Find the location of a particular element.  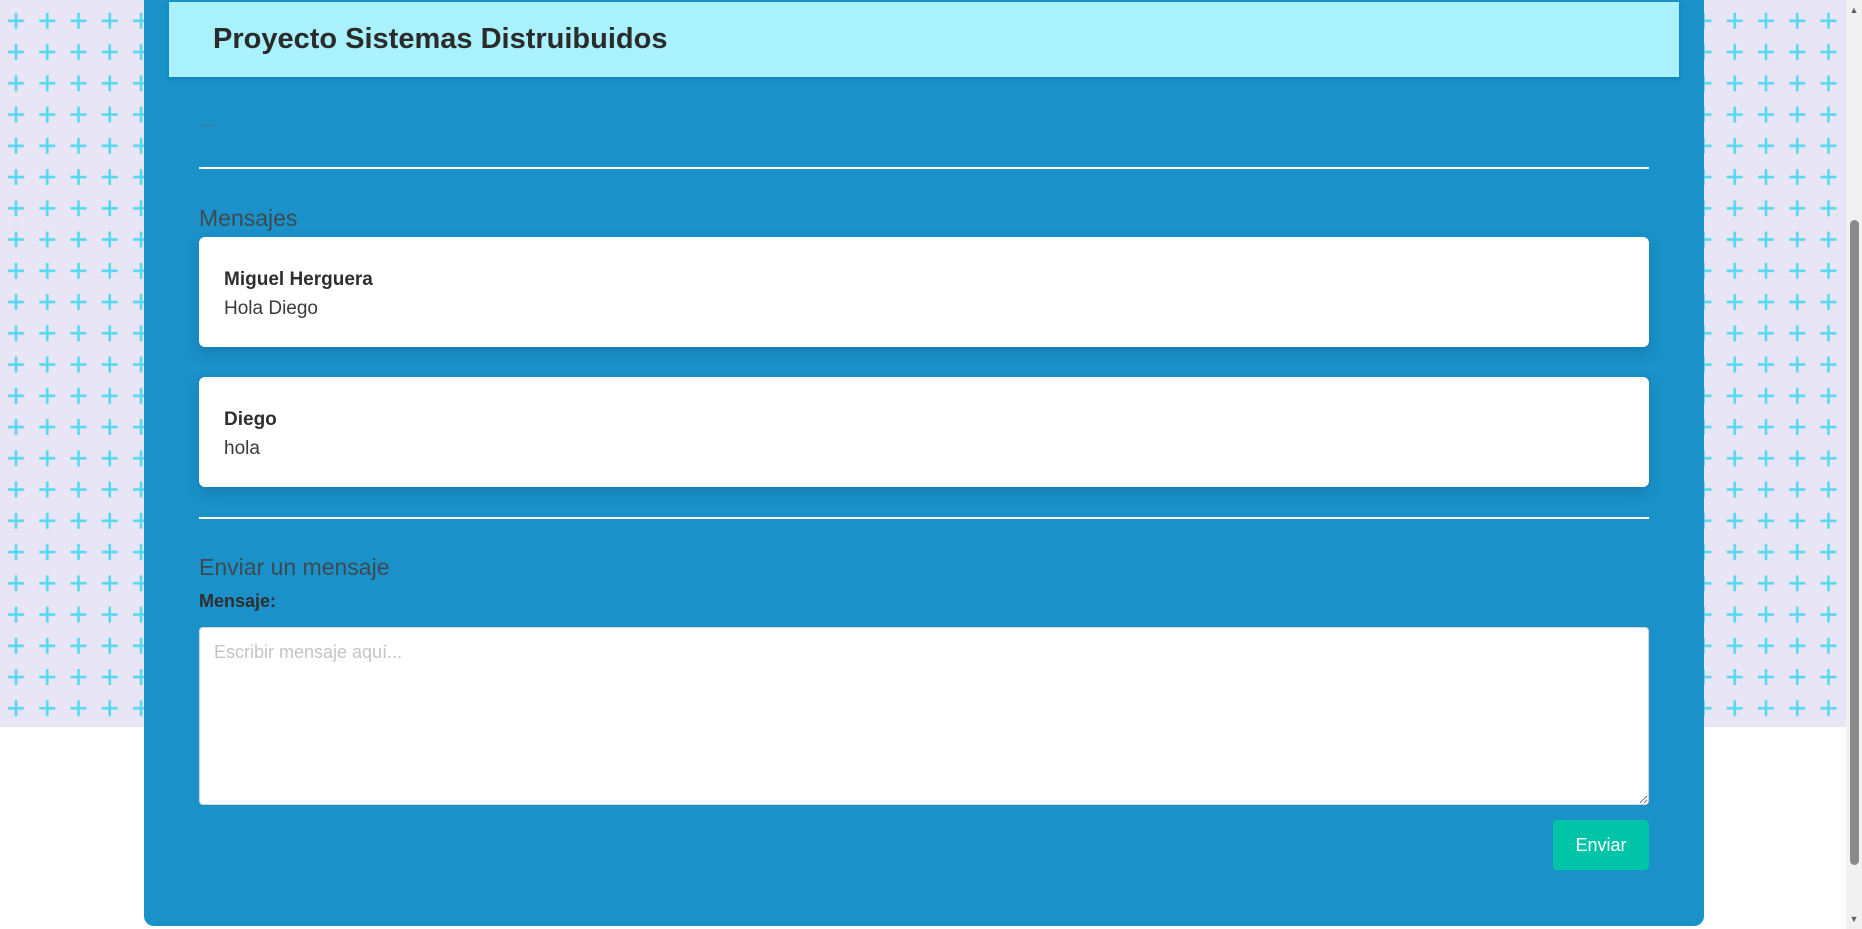

scrollbar-thumb is located at coordinates (1854, 542).